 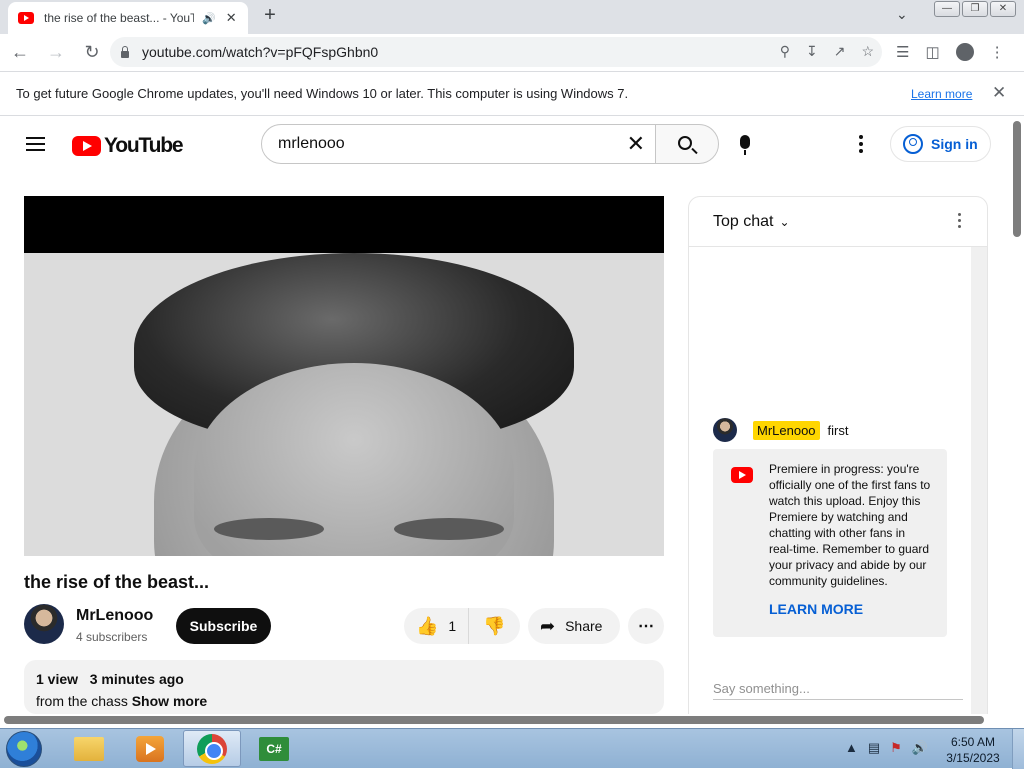 I want to click on taskbar-media-player, so click(x=150, y=748).